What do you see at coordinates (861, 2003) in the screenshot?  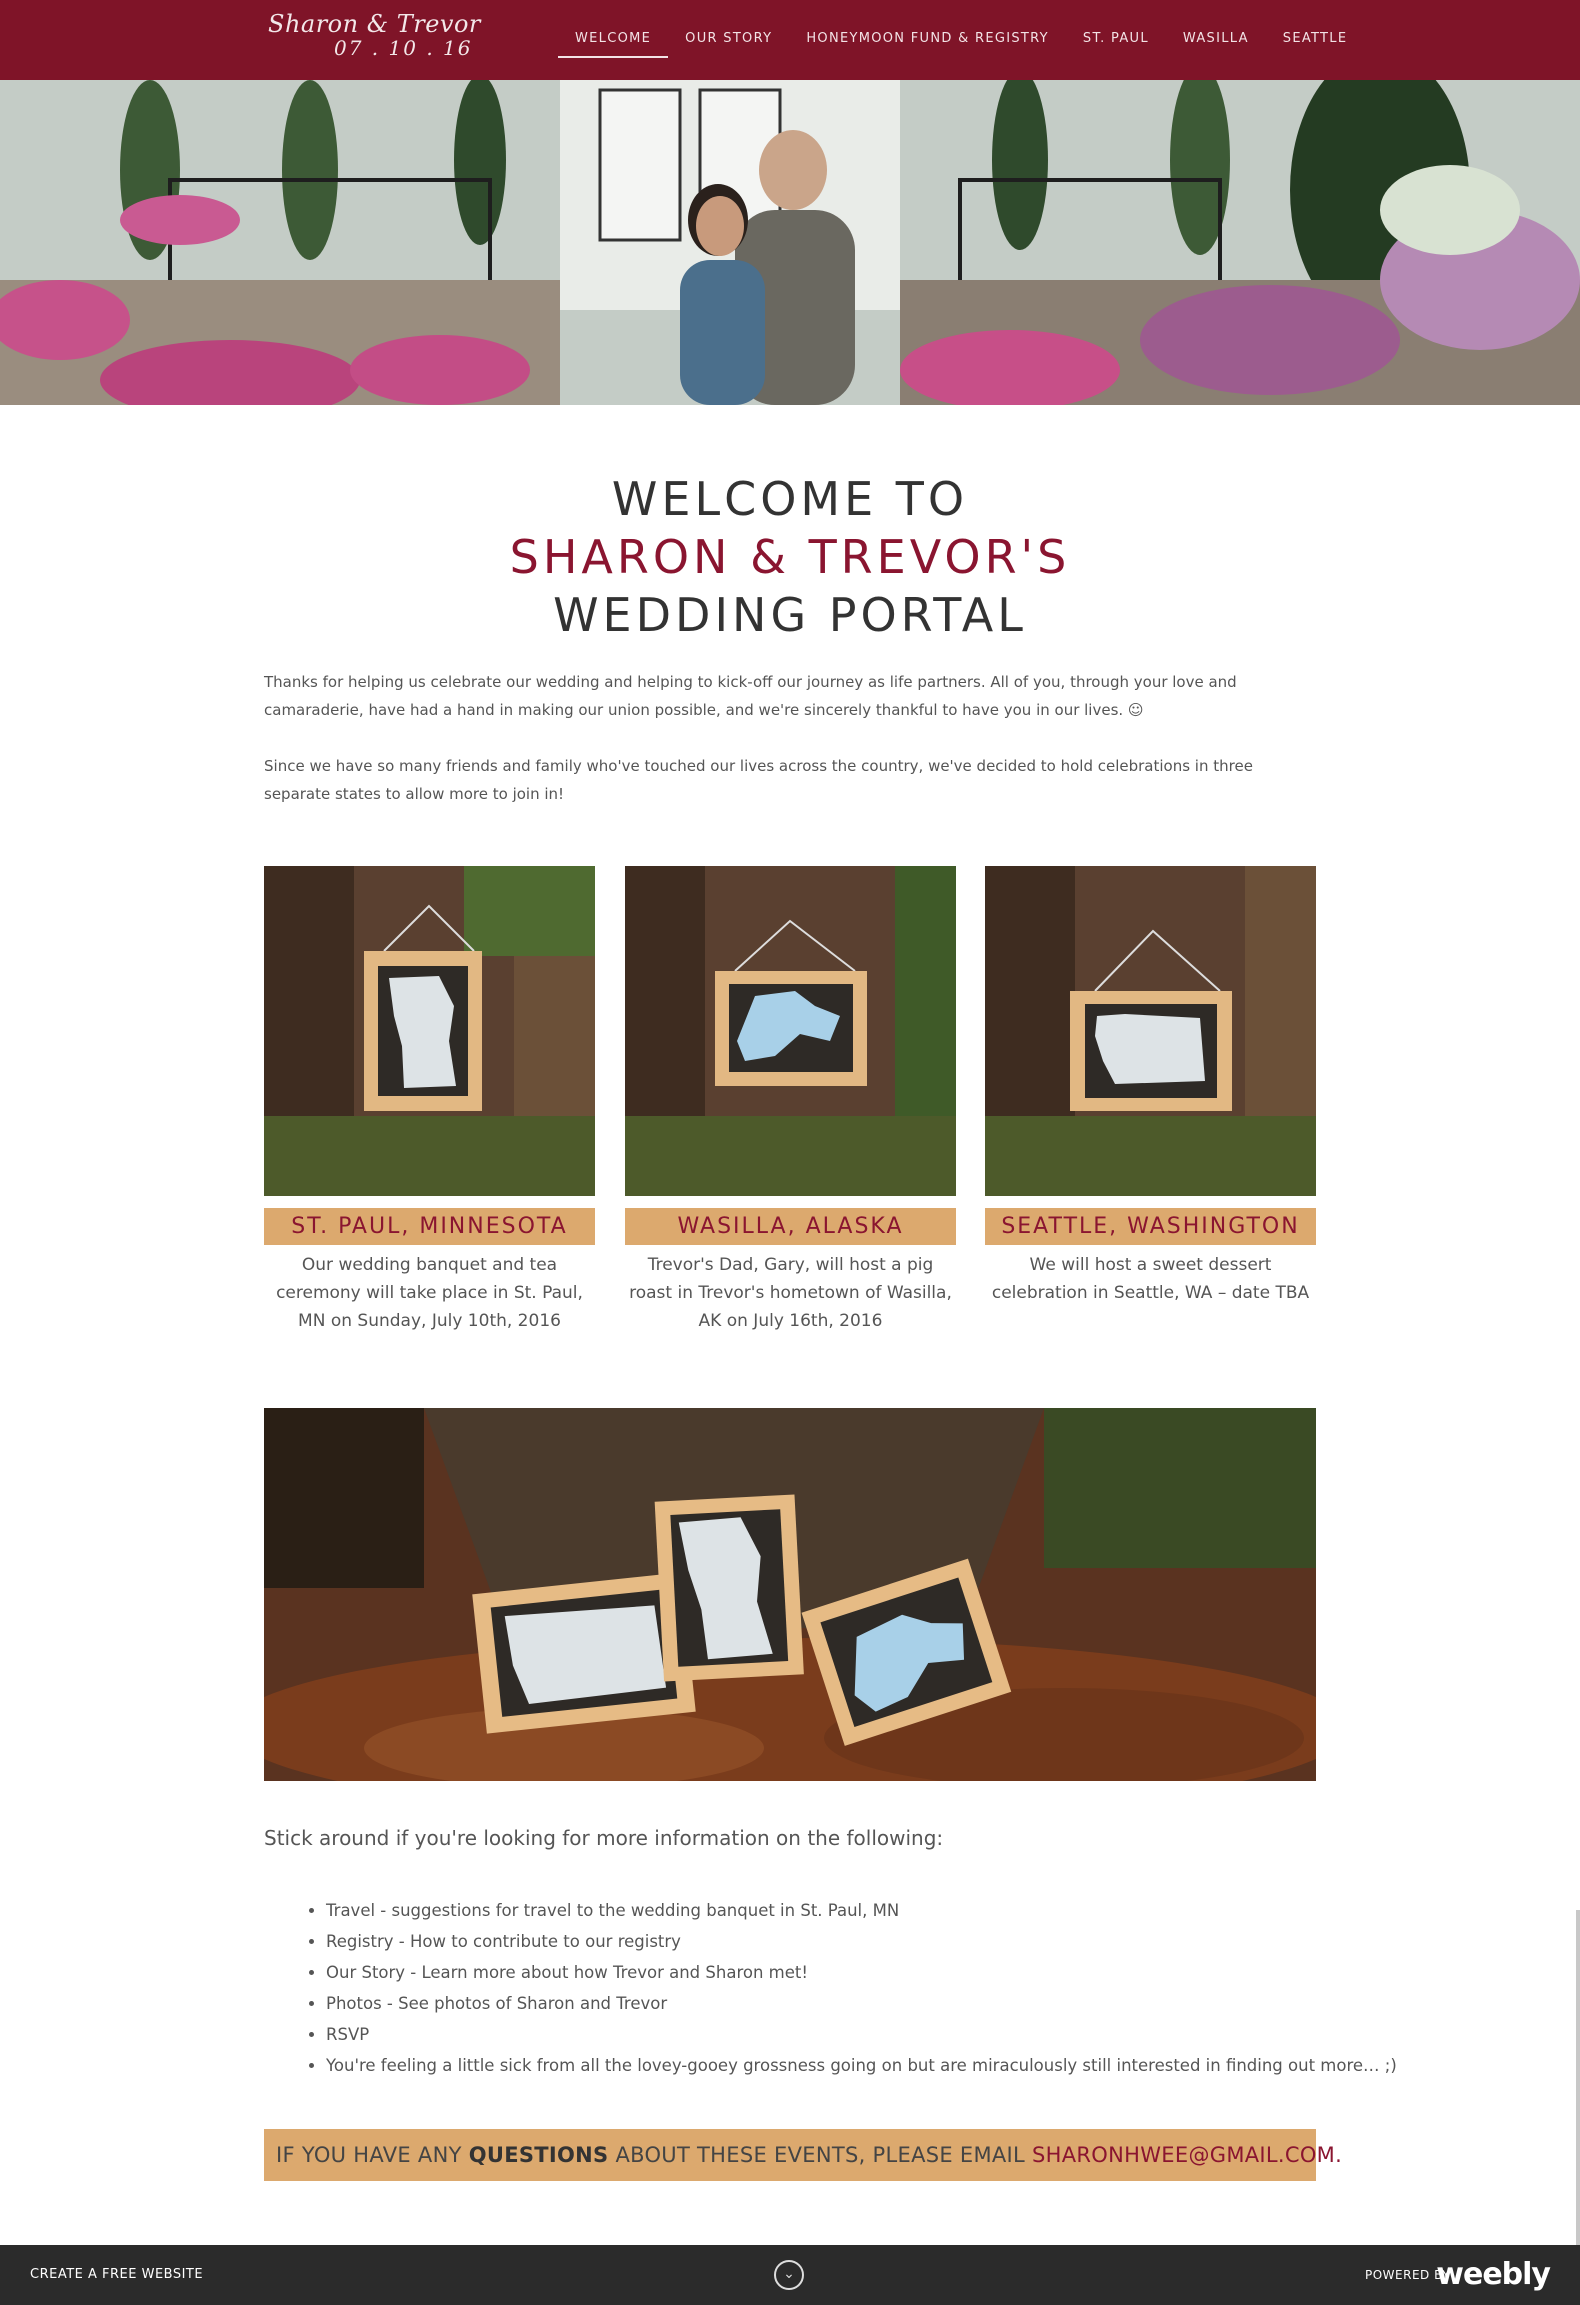 I see `list-item: Photos - See photos of Sharon and Trevor` at bounding box center [861, 2003].